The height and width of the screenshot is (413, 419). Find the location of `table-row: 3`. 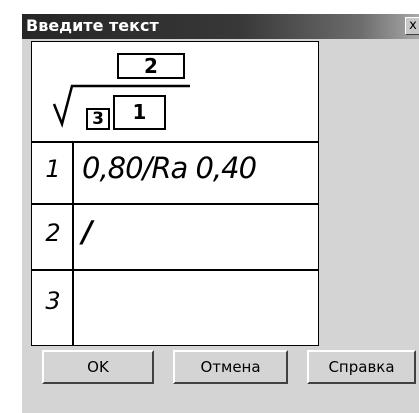

table-row: 3 is located at coordinates (175, 308).